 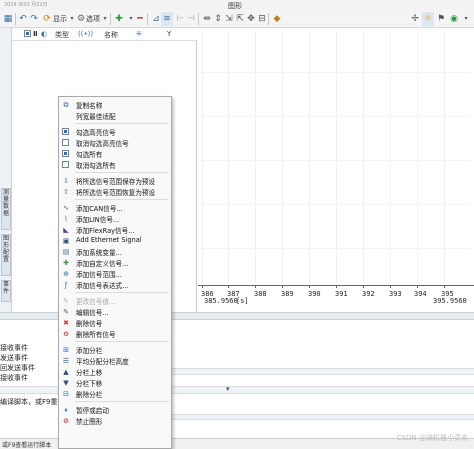 I want to click on save-preset-icon: ⇩, so click(x=66, y=181).